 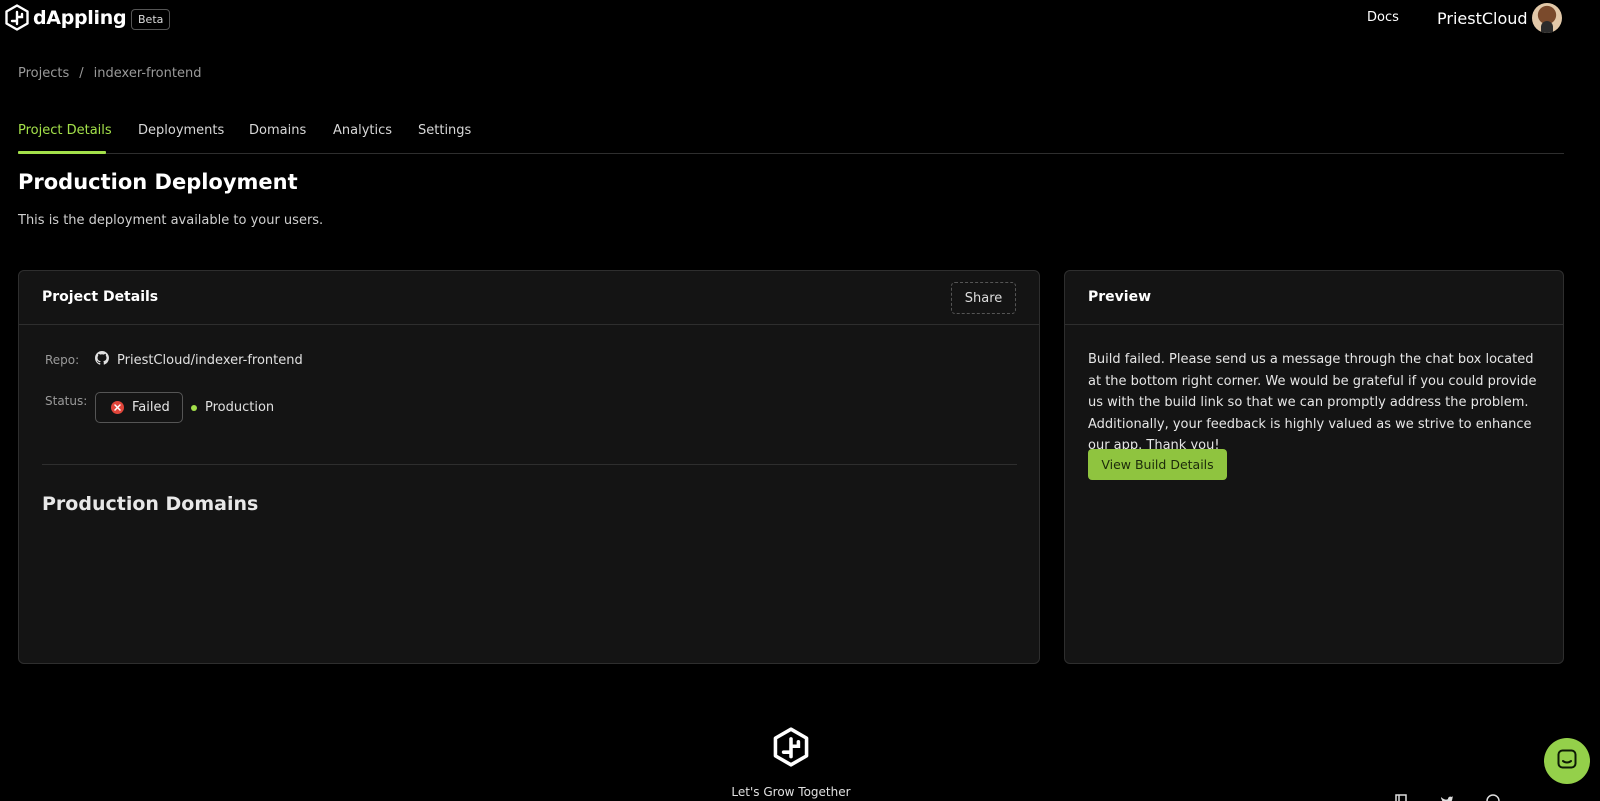 What do you see at coordinates (277, 130) in the screenshot?
I see `tab-domains: Domains` at bounding box center [277, 130].